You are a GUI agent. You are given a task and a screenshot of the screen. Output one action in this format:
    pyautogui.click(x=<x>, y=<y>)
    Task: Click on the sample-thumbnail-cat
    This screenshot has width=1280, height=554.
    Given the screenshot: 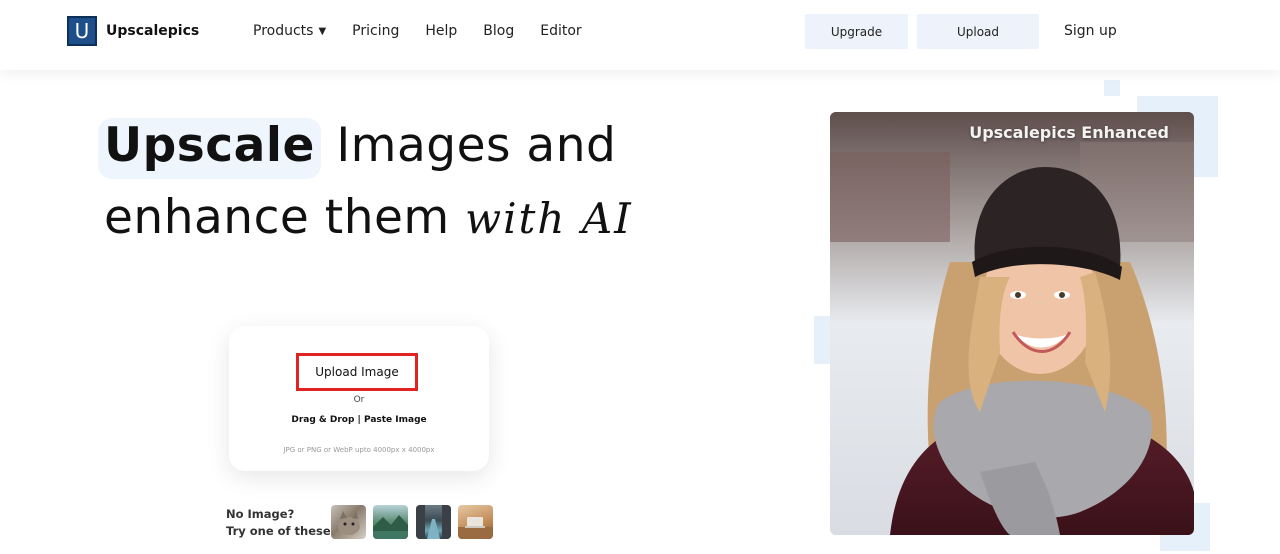 What is the action you would take?
    pyautogui.click(x=348, y=522)
    